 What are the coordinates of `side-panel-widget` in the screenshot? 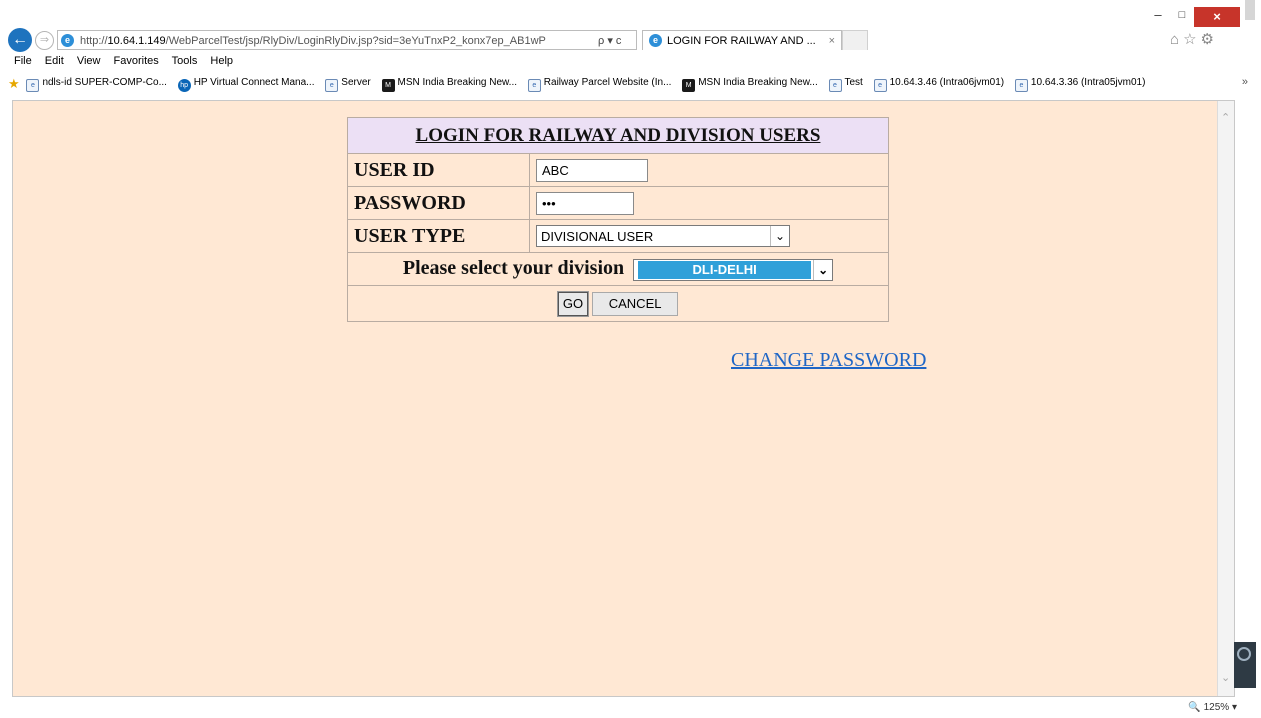 It's located at (1245, 665).